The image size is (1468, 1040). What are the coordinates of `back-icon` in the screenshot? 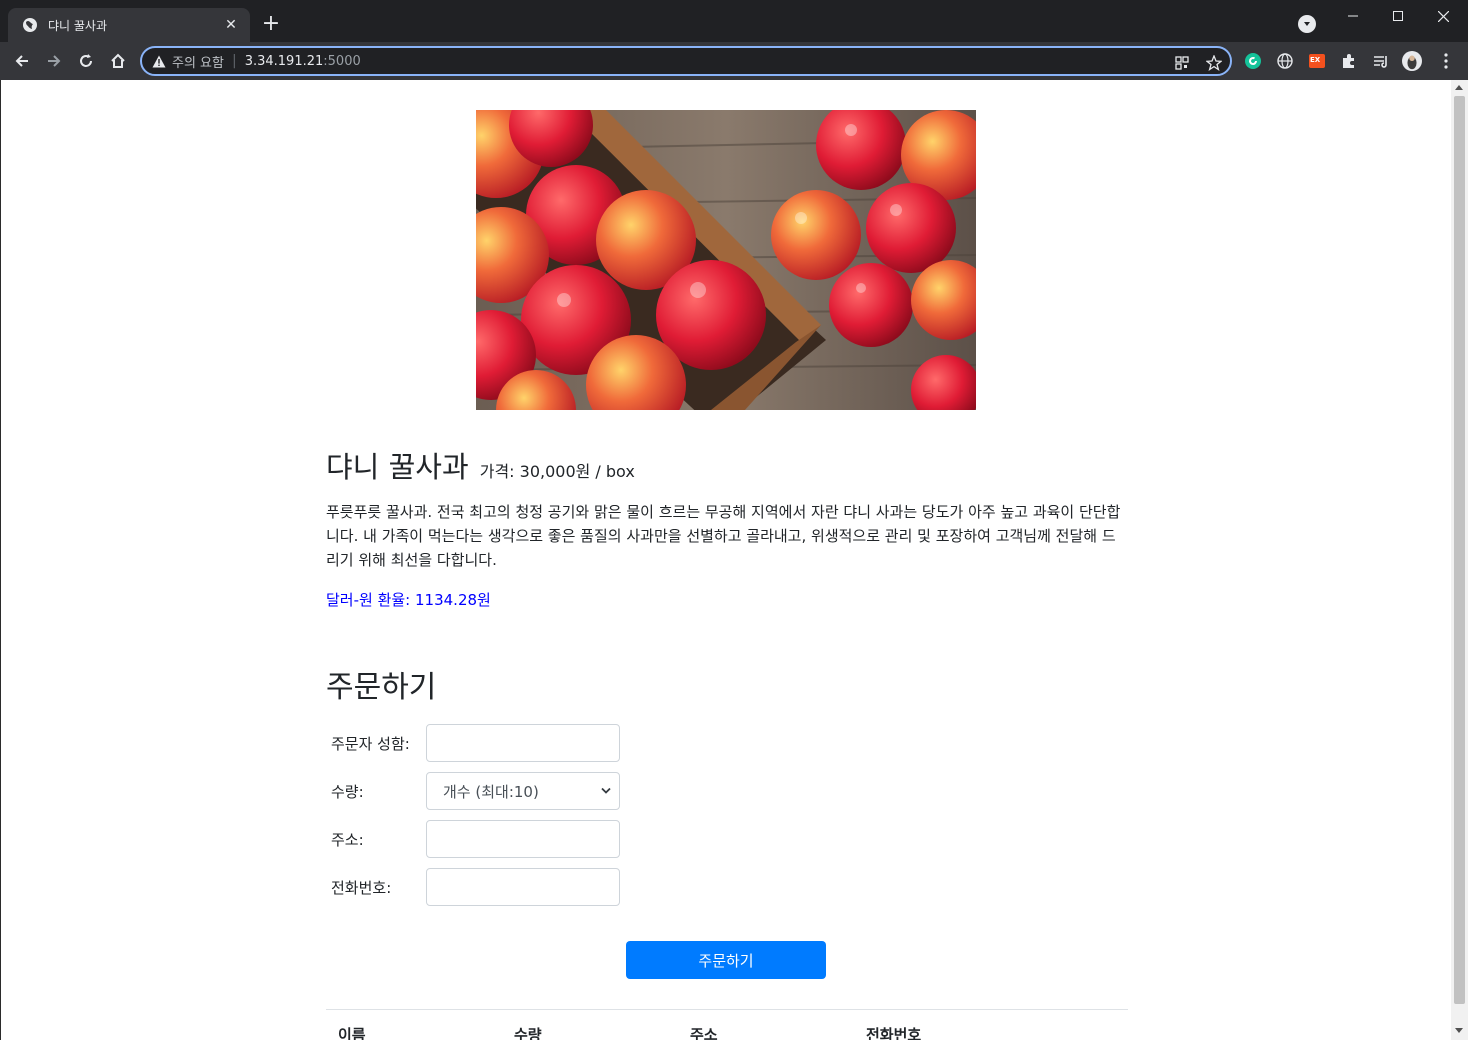 It's located at (22, 61).